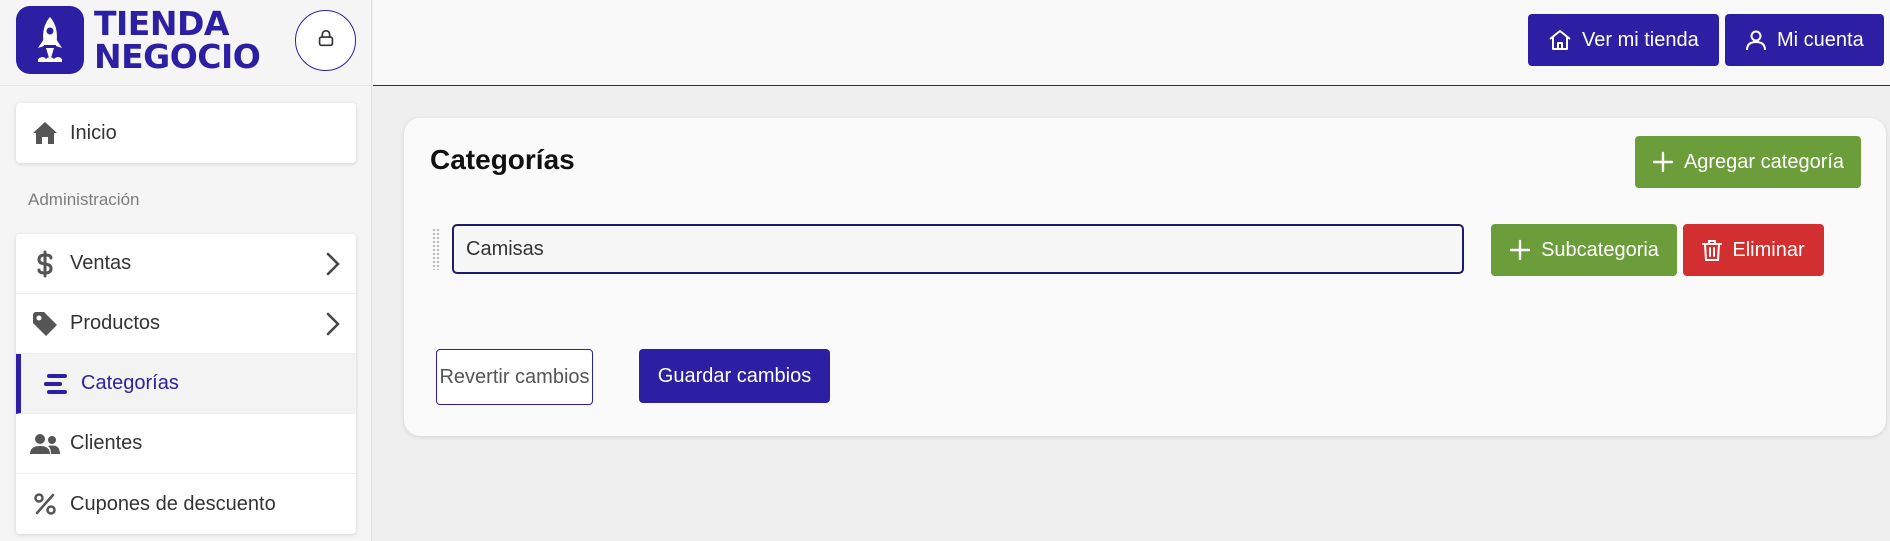 This screenshot has height=541, width=1890. What do you see at coordinates (45, 324) in the screenshot?
I see `tag-icon` at bounding box center [45, 324].